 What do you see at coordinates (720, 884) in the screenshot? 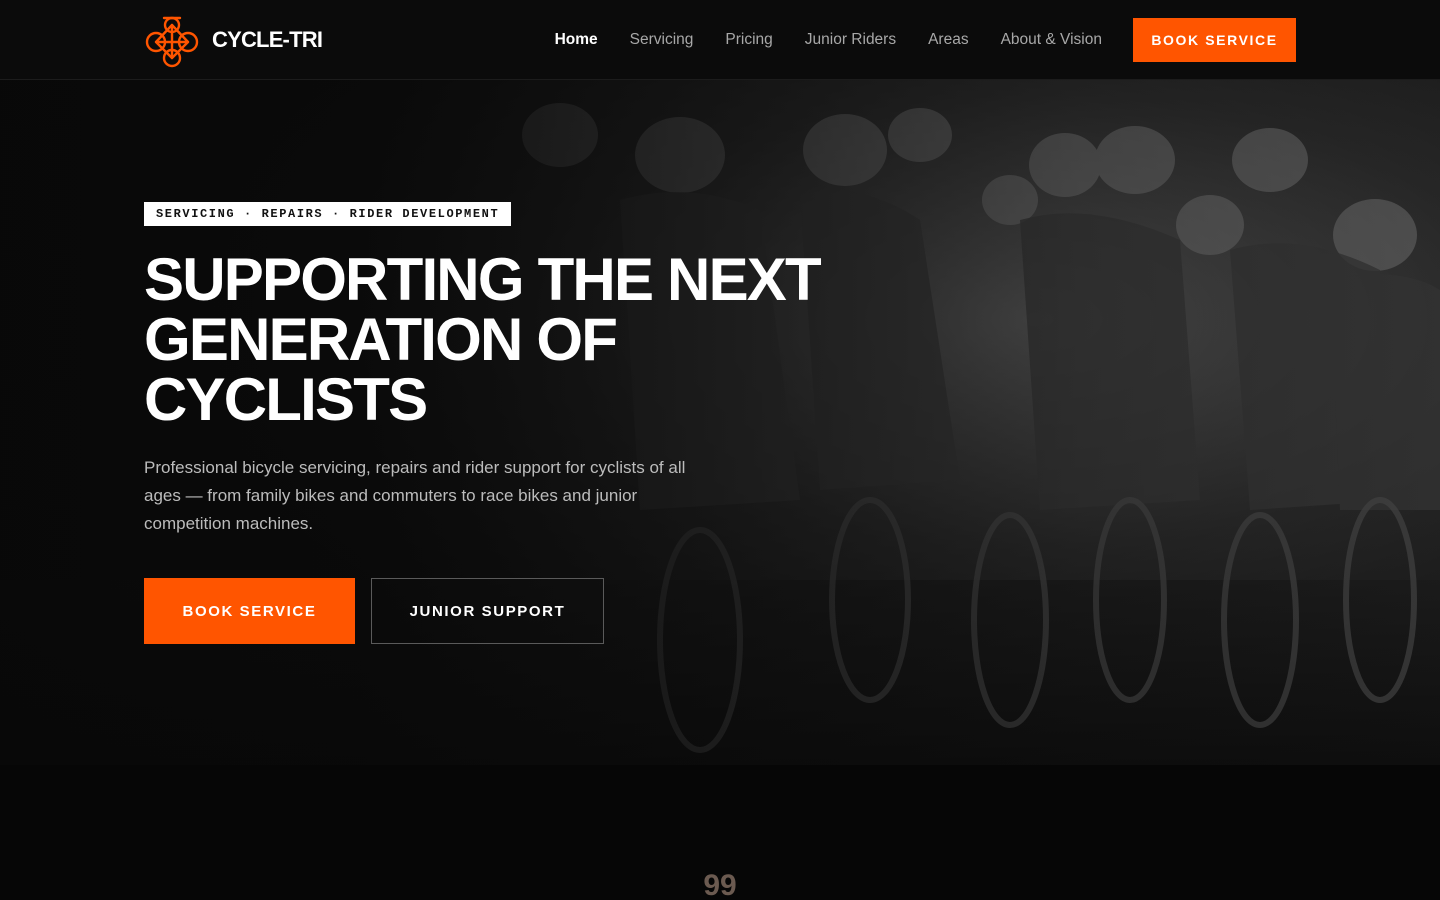
I see `stat-number: 99` at bounding box center [720, 884].